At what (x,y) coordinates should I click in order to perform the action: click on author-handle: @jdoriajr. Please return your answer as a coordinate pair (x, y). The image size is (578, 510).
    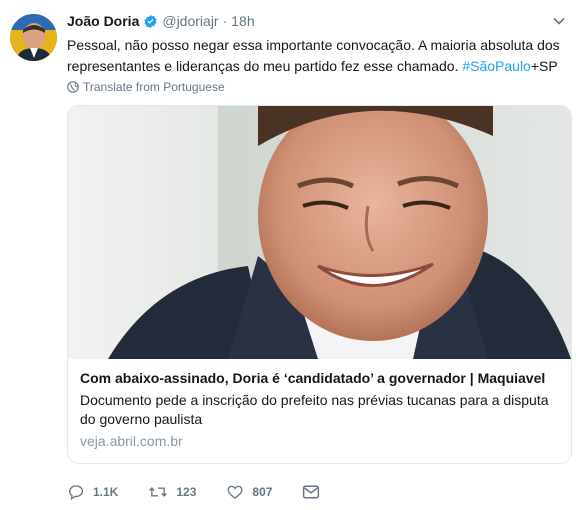
    Looking at the image, I should click on (190, 21).